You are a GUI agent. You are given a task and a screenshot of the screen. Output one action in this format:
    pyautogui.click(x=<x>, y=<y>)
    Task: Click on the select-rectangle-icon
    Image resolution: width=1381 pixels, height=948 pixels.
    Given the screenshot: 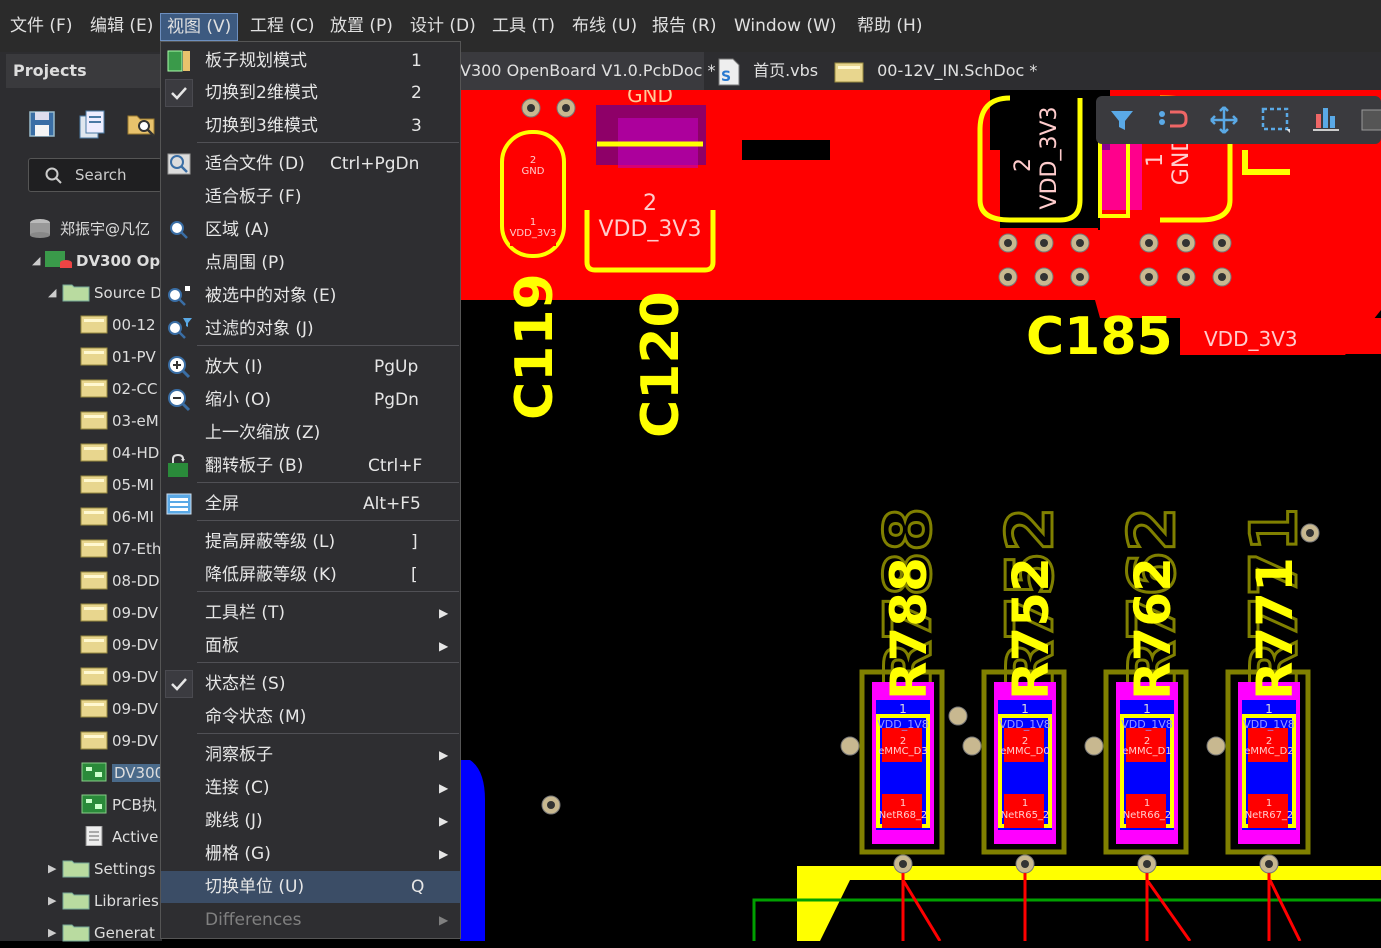 What is the action you would take?
    pyautogui.click(x=1276, y=120)
    